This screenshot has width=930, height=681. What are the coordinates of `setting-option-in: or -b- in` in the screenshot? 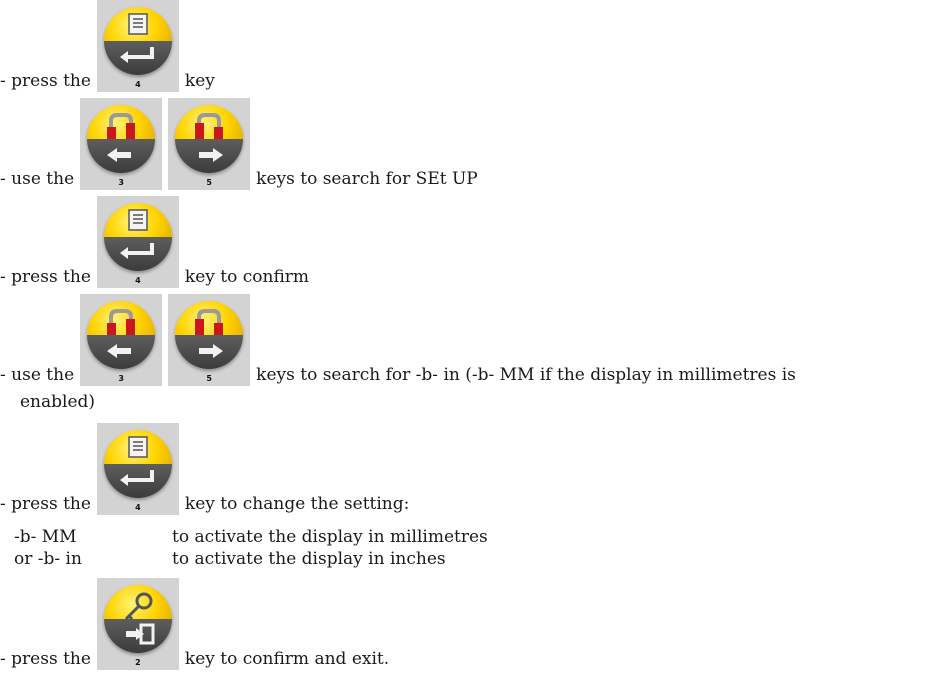 It's located at (48, 559).